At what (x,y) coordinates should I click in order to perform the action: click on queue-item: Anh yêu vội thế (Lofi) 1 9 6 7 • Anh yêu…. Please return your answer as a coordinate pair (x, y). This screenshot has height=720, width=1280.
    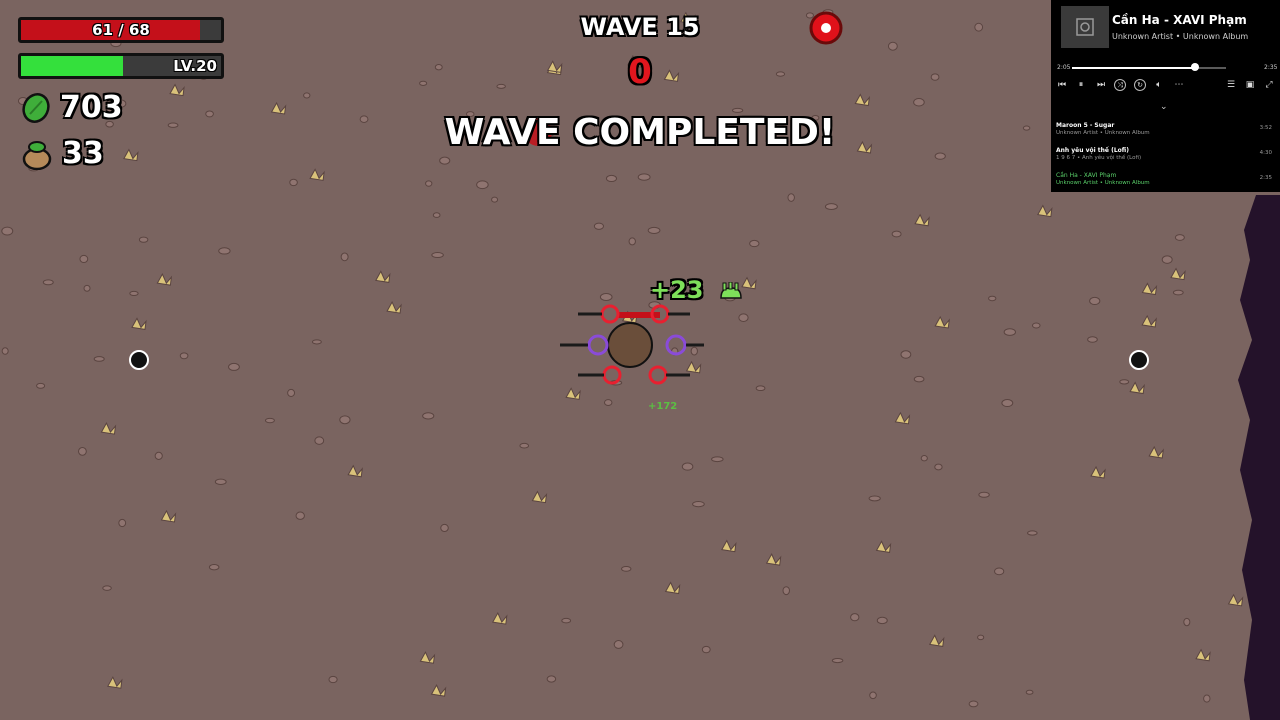
    Looking at the image, I should click on (1166, 154).